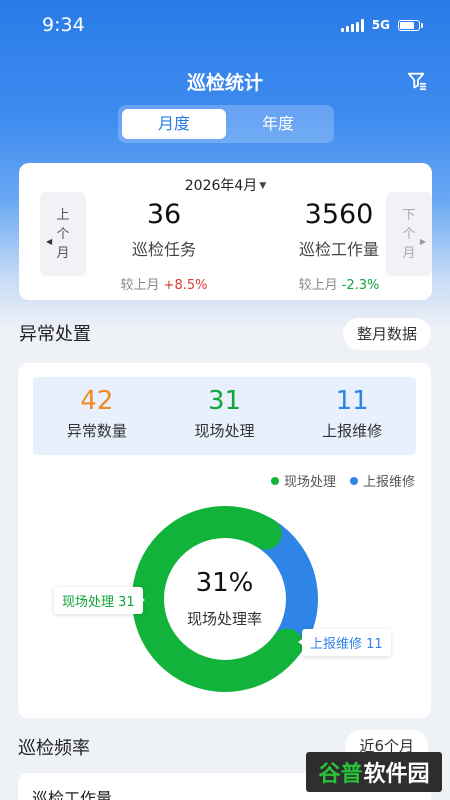 Image resolution: width=450 pixels, height=800 pixels. I want to click on battery-icon, so click(410, 25).